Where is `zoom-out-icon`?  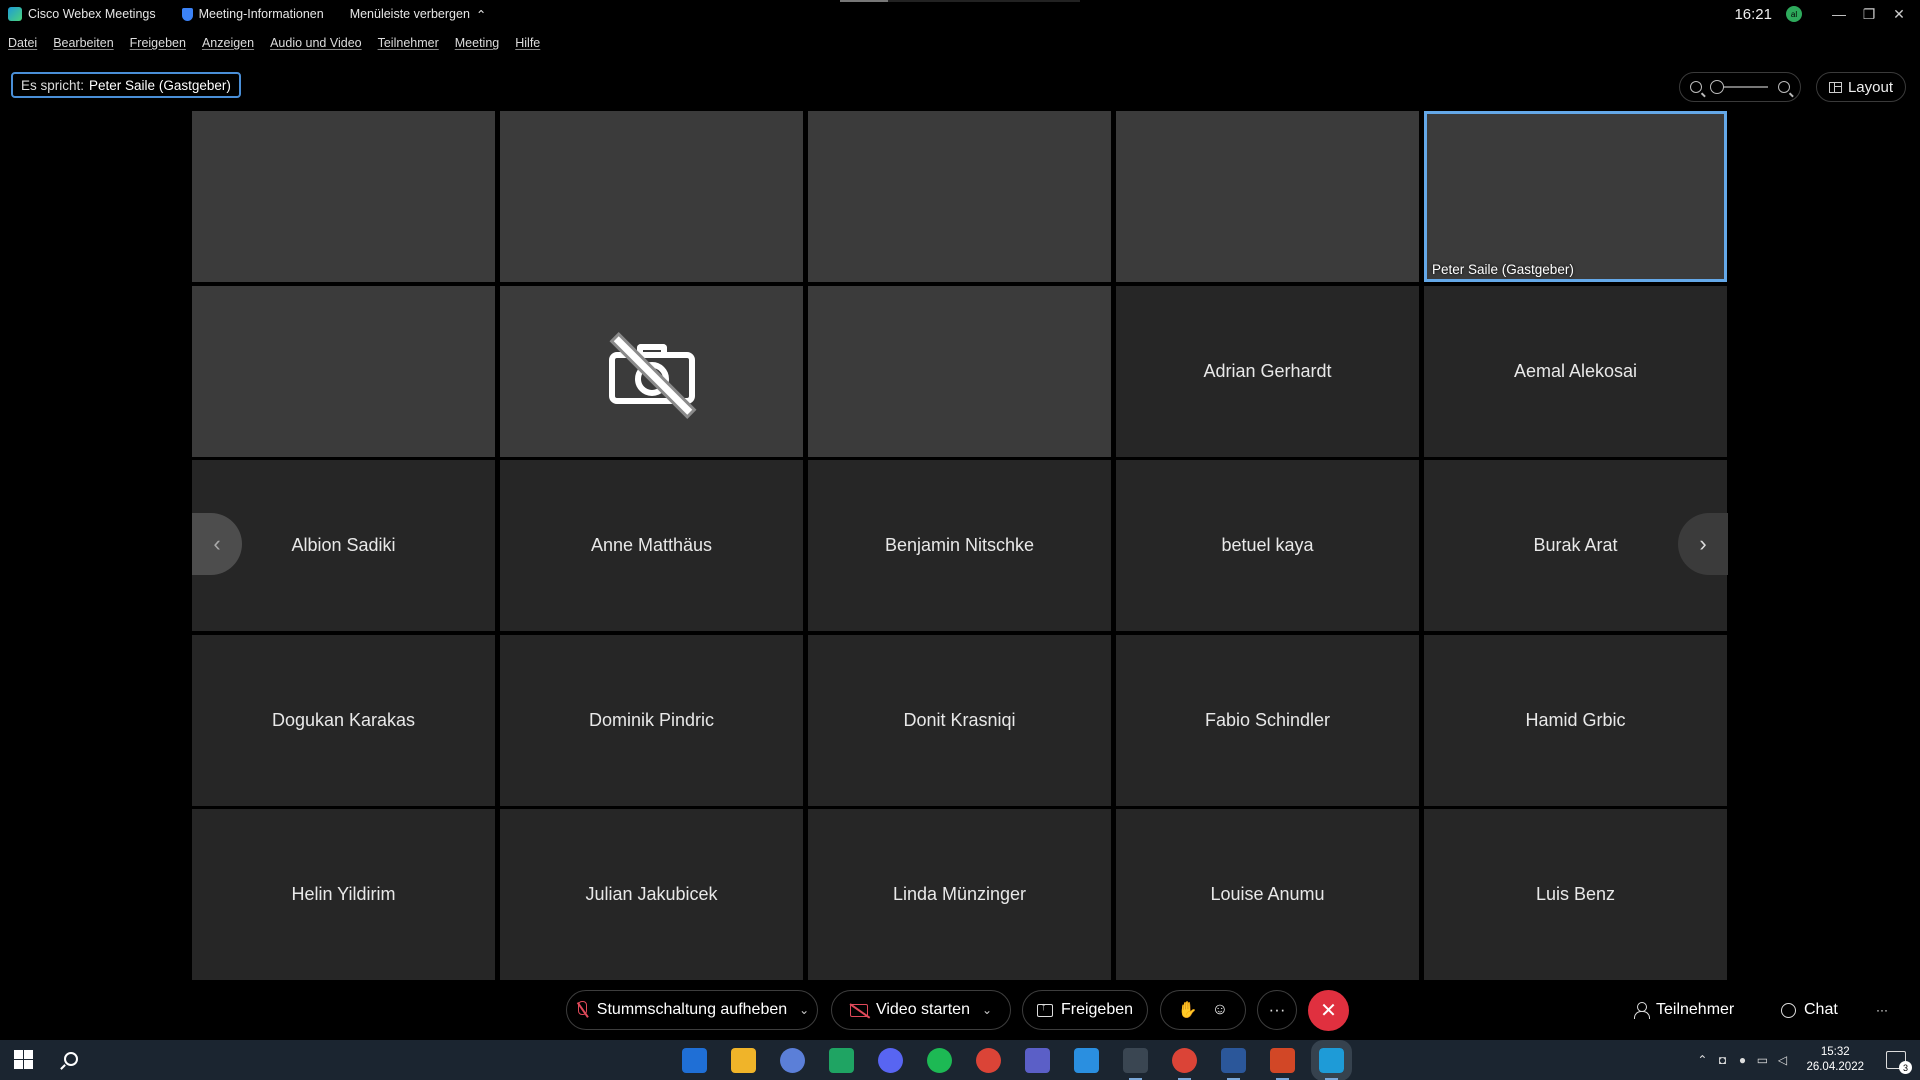
zoom-out-icon is located at coordinates (1696, 87).